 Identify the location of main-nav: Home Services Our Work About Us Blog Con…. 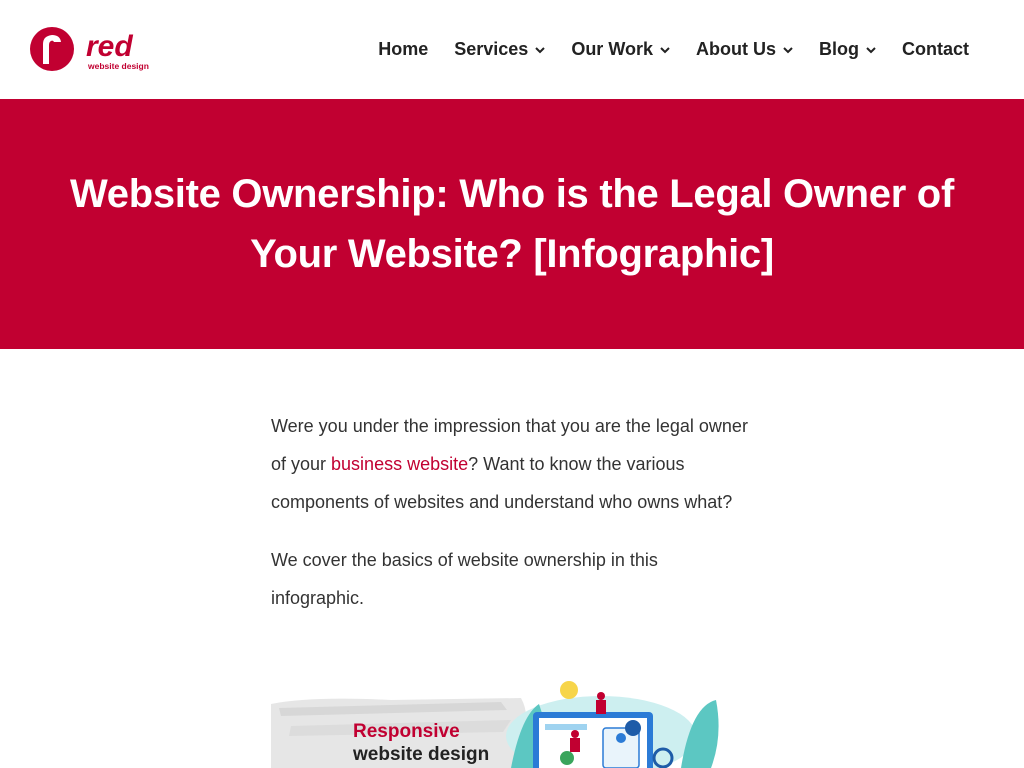
(673, 49).